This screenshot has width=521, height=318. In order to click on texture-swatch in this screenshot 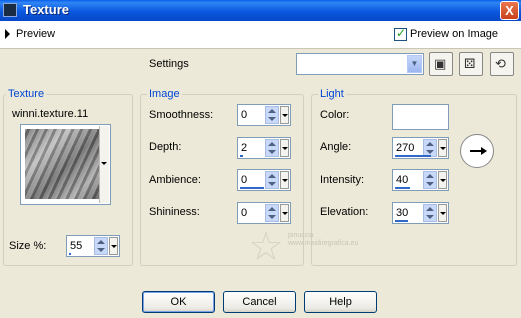, I will do `click(65, 164)`.